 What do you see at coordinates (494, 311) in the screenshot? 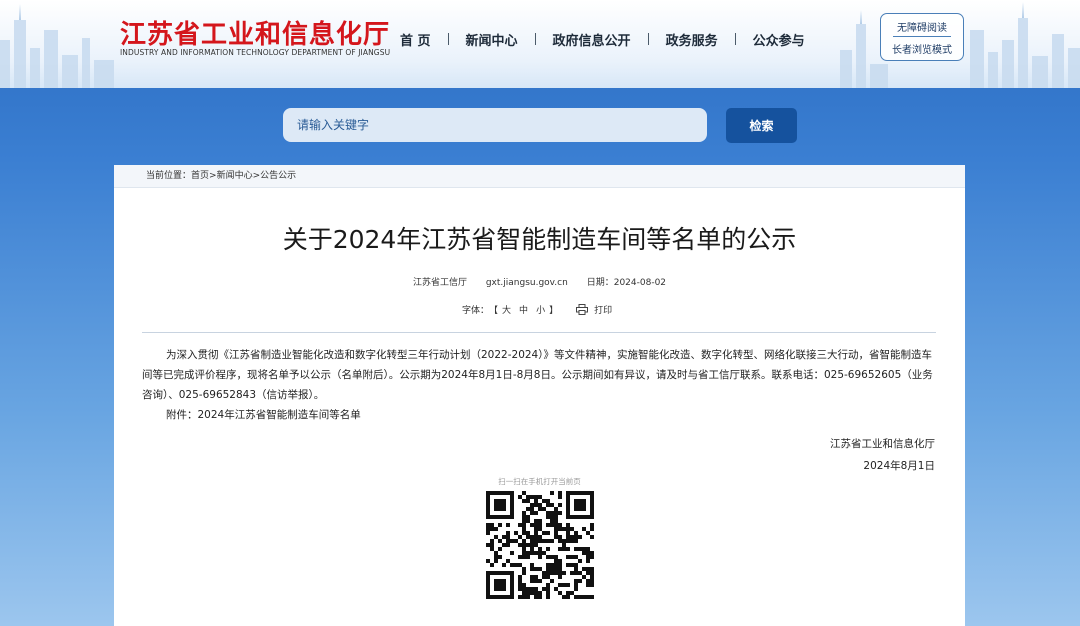
I see `bracket-open: 【` at bounding box center [494, 311].